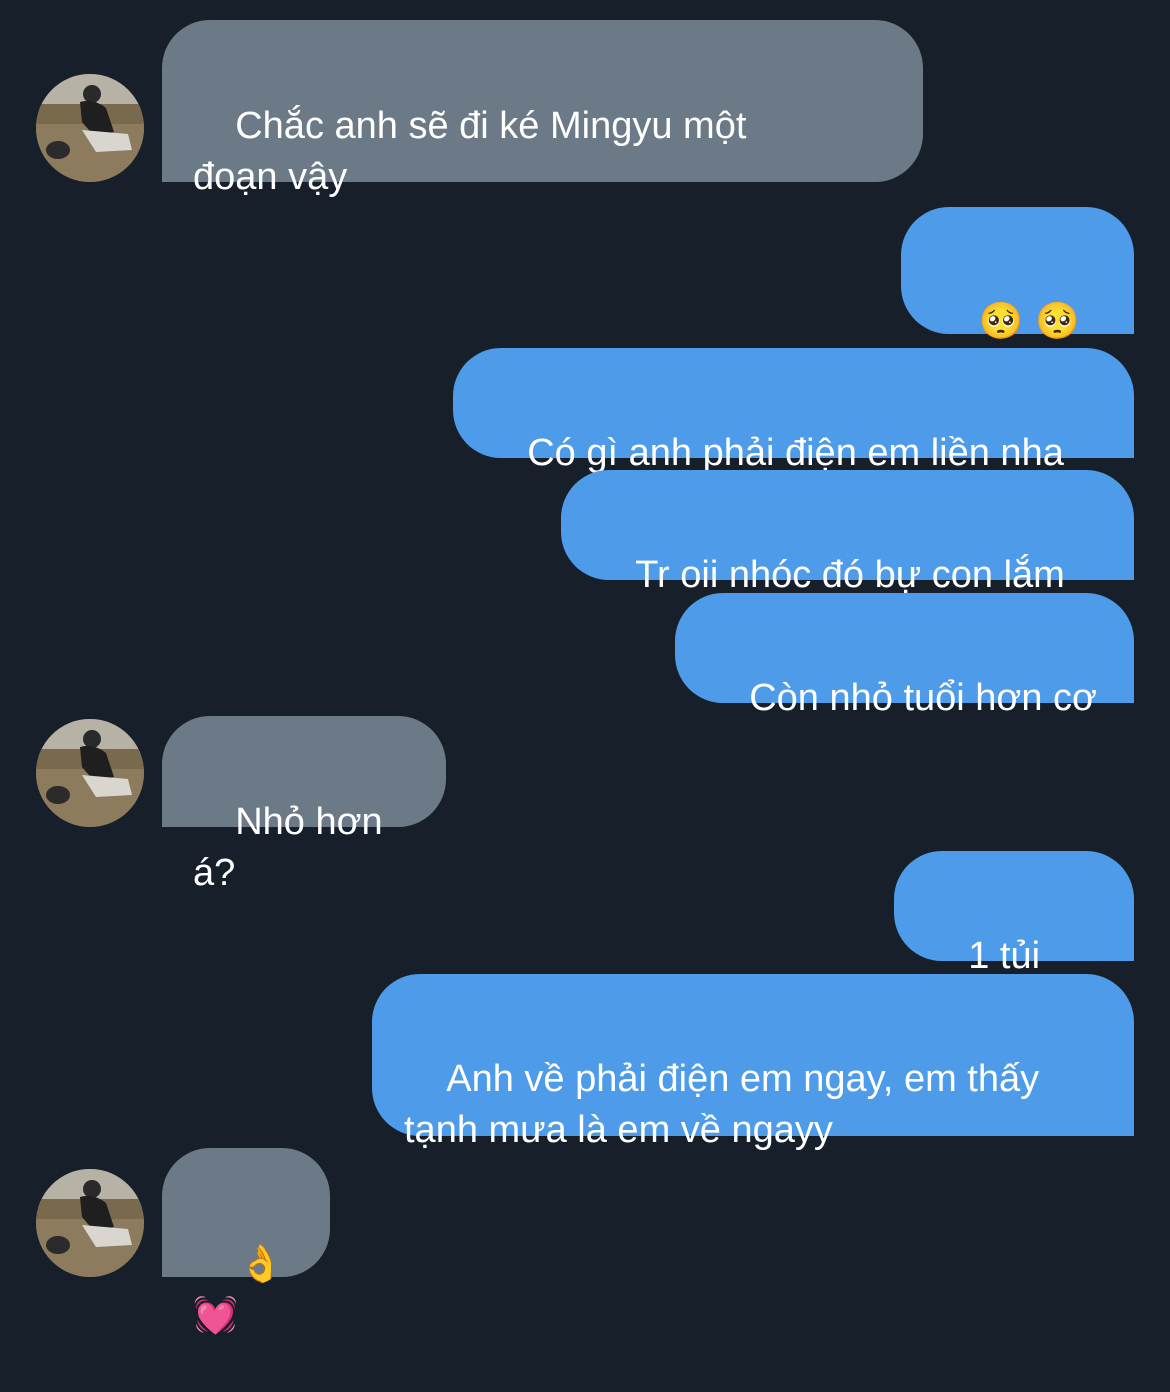  I want to click on message-bubble-incoming: Chắc anh sẽ đi ké Mingyu một đoạn vậy, so click(542, 109).